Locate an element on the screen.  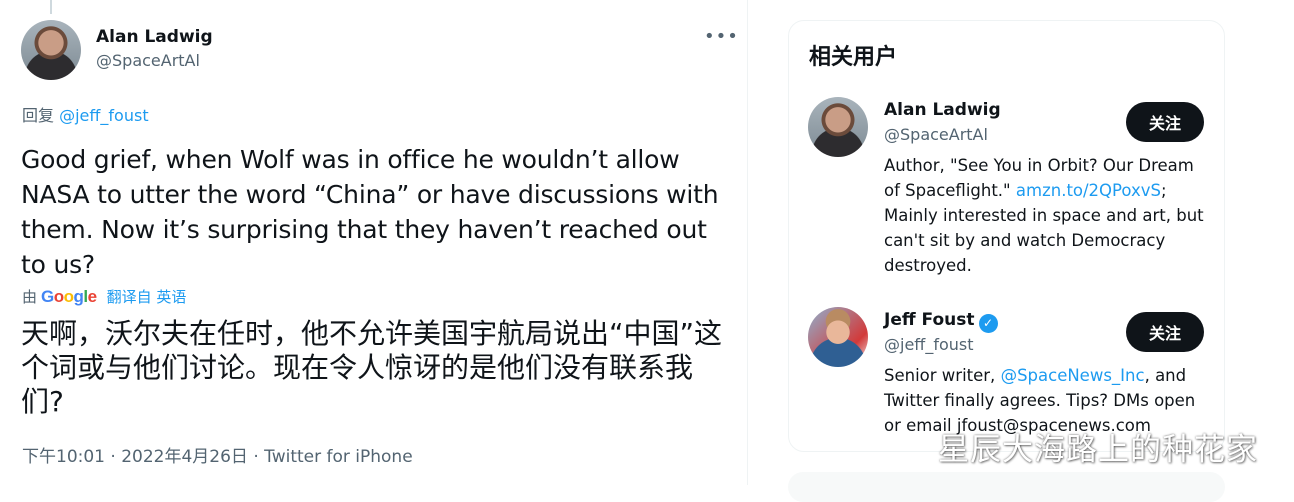
card-title: 相关用户 is located at coordinates (853, 57).